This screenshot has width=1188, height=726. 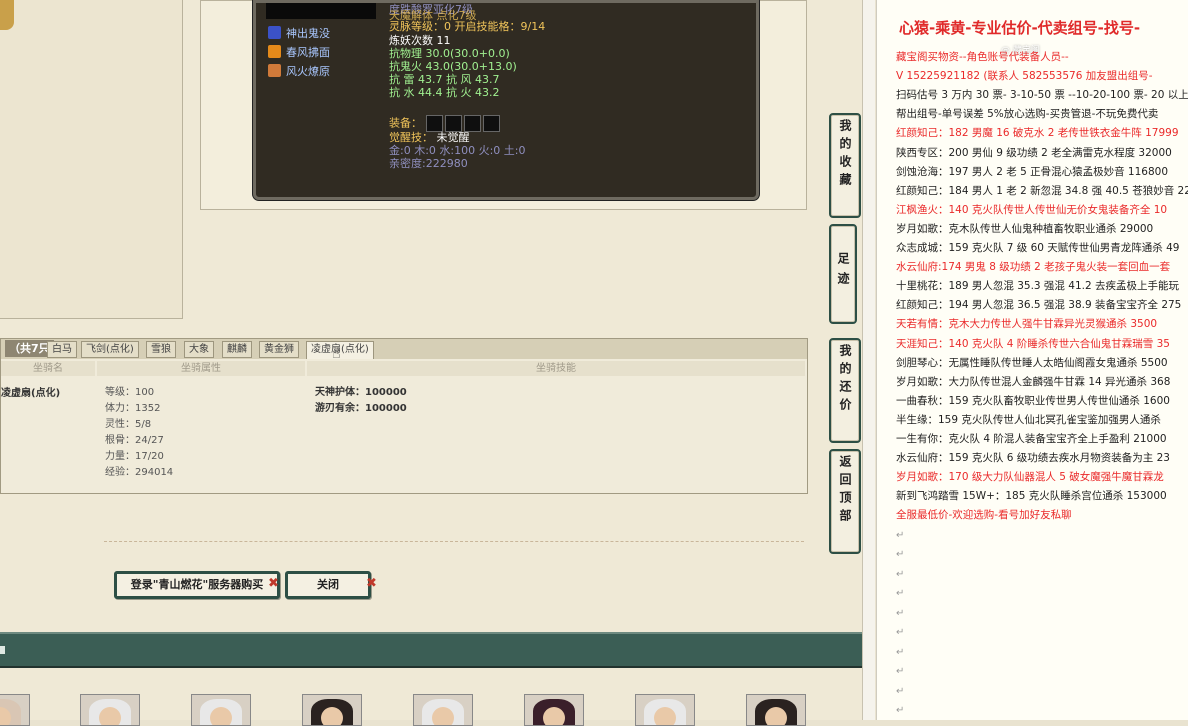 What do you see at coordinates (444, 92) in the screenshot?
I see `anti-water-fire: 抗 水 44.4 抗 火 43.2` at bounding box center [444, 92].